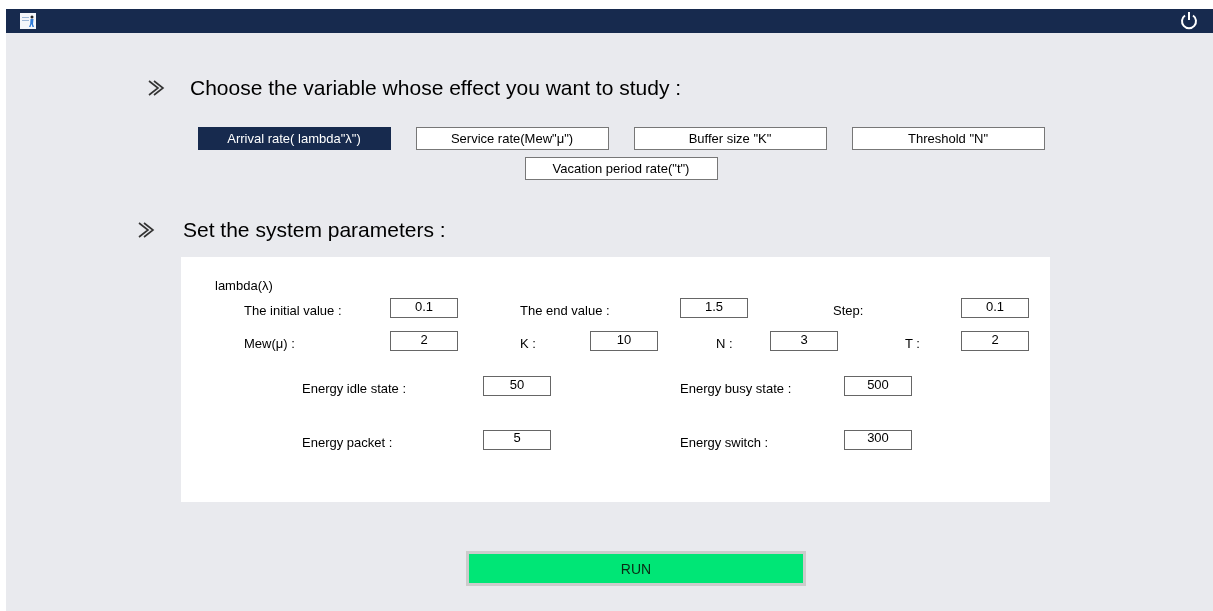 The width and height of the screenshot is (1213, 611). What do you see at coordinates (724, 343) in the screenshot?
I see `field-label: N :` at bounding box center [724, 343].